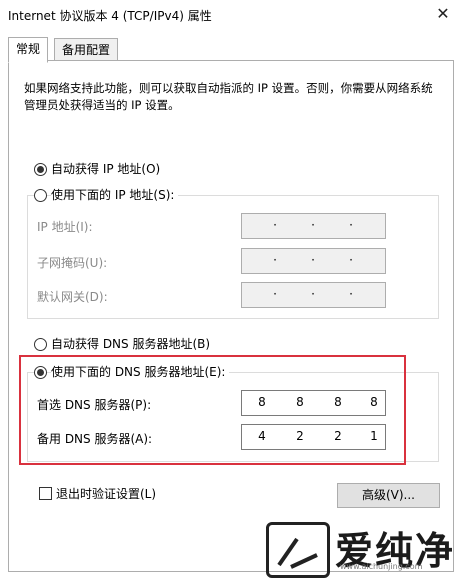 The image size is (462, 578). I want to click on tab-alternate-config: 备用配置, so click(86, 50).